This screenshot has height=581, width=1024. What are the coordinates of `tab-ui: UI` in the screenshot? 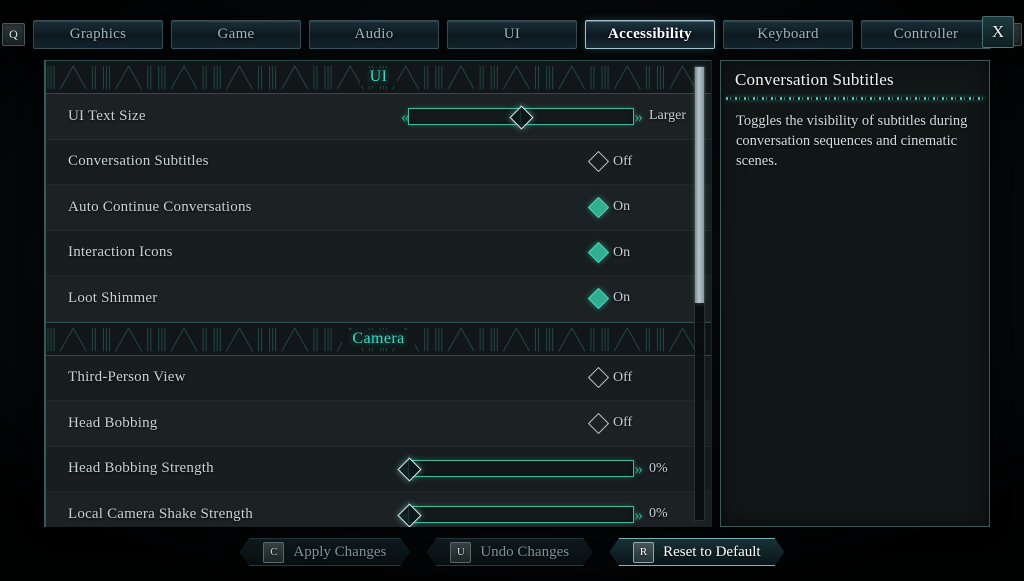 It's located at (512, 34).